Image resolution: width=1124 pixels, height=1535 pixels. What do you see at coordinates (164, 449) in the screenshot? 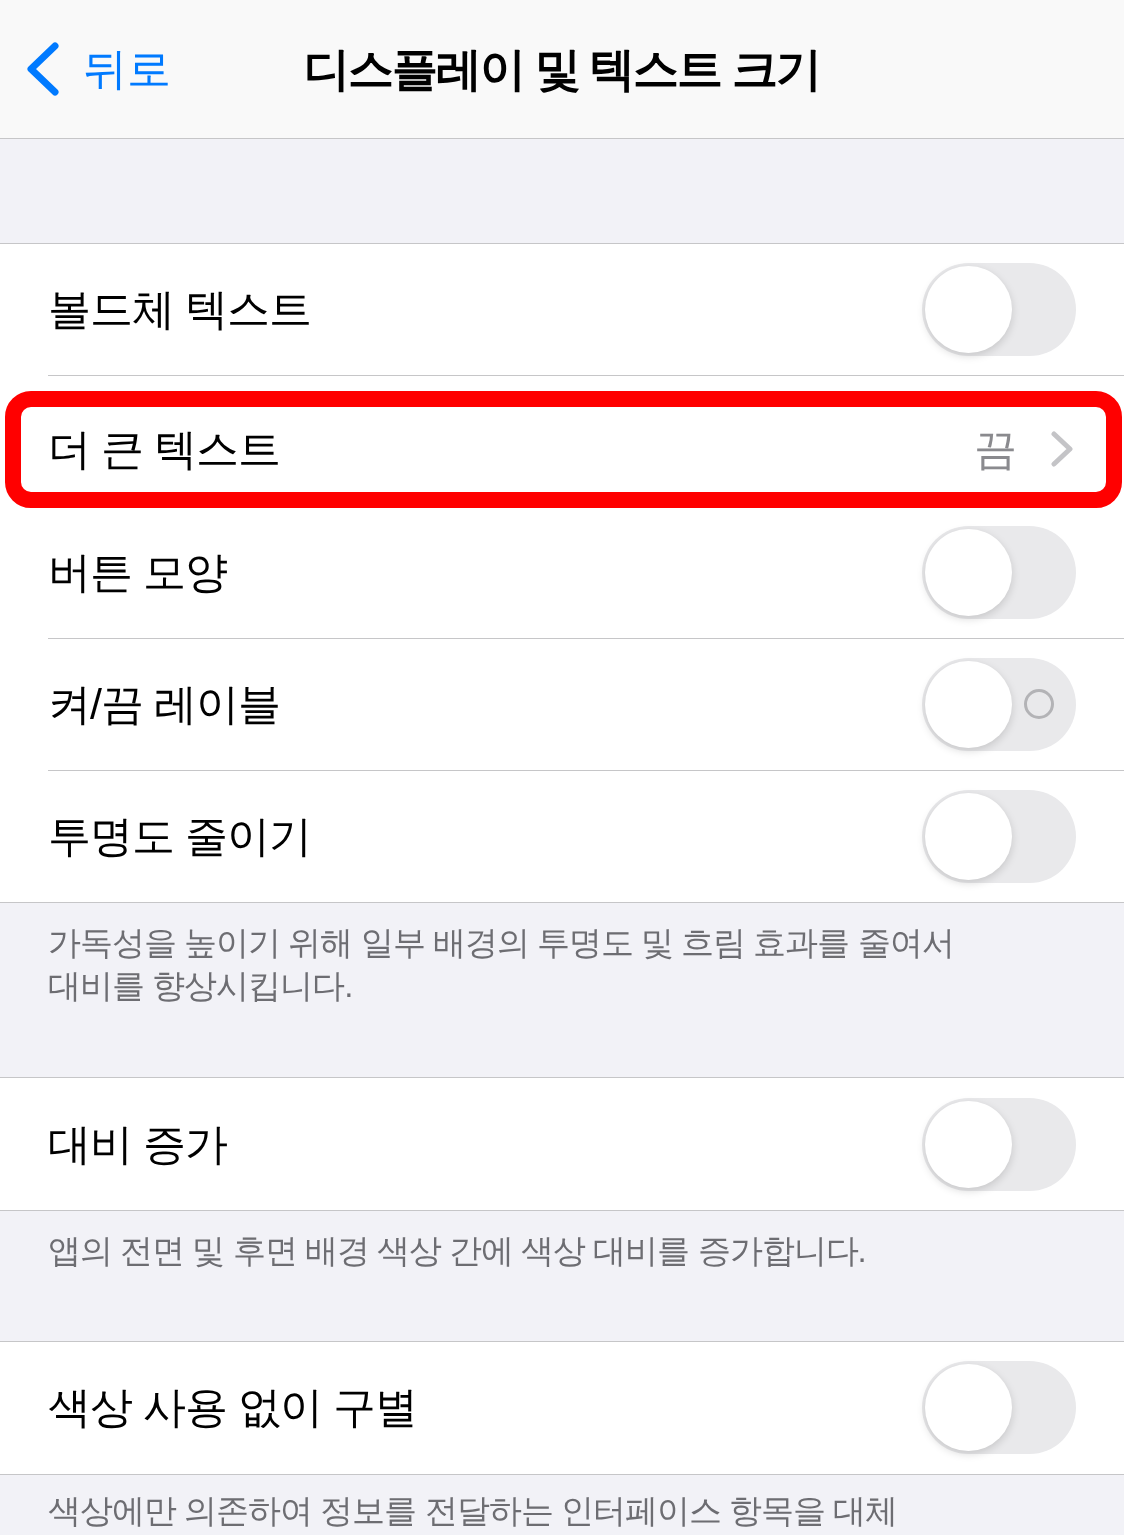
I see `setting-label: 더 큰 텍스트` at bounding box center [164, 449].